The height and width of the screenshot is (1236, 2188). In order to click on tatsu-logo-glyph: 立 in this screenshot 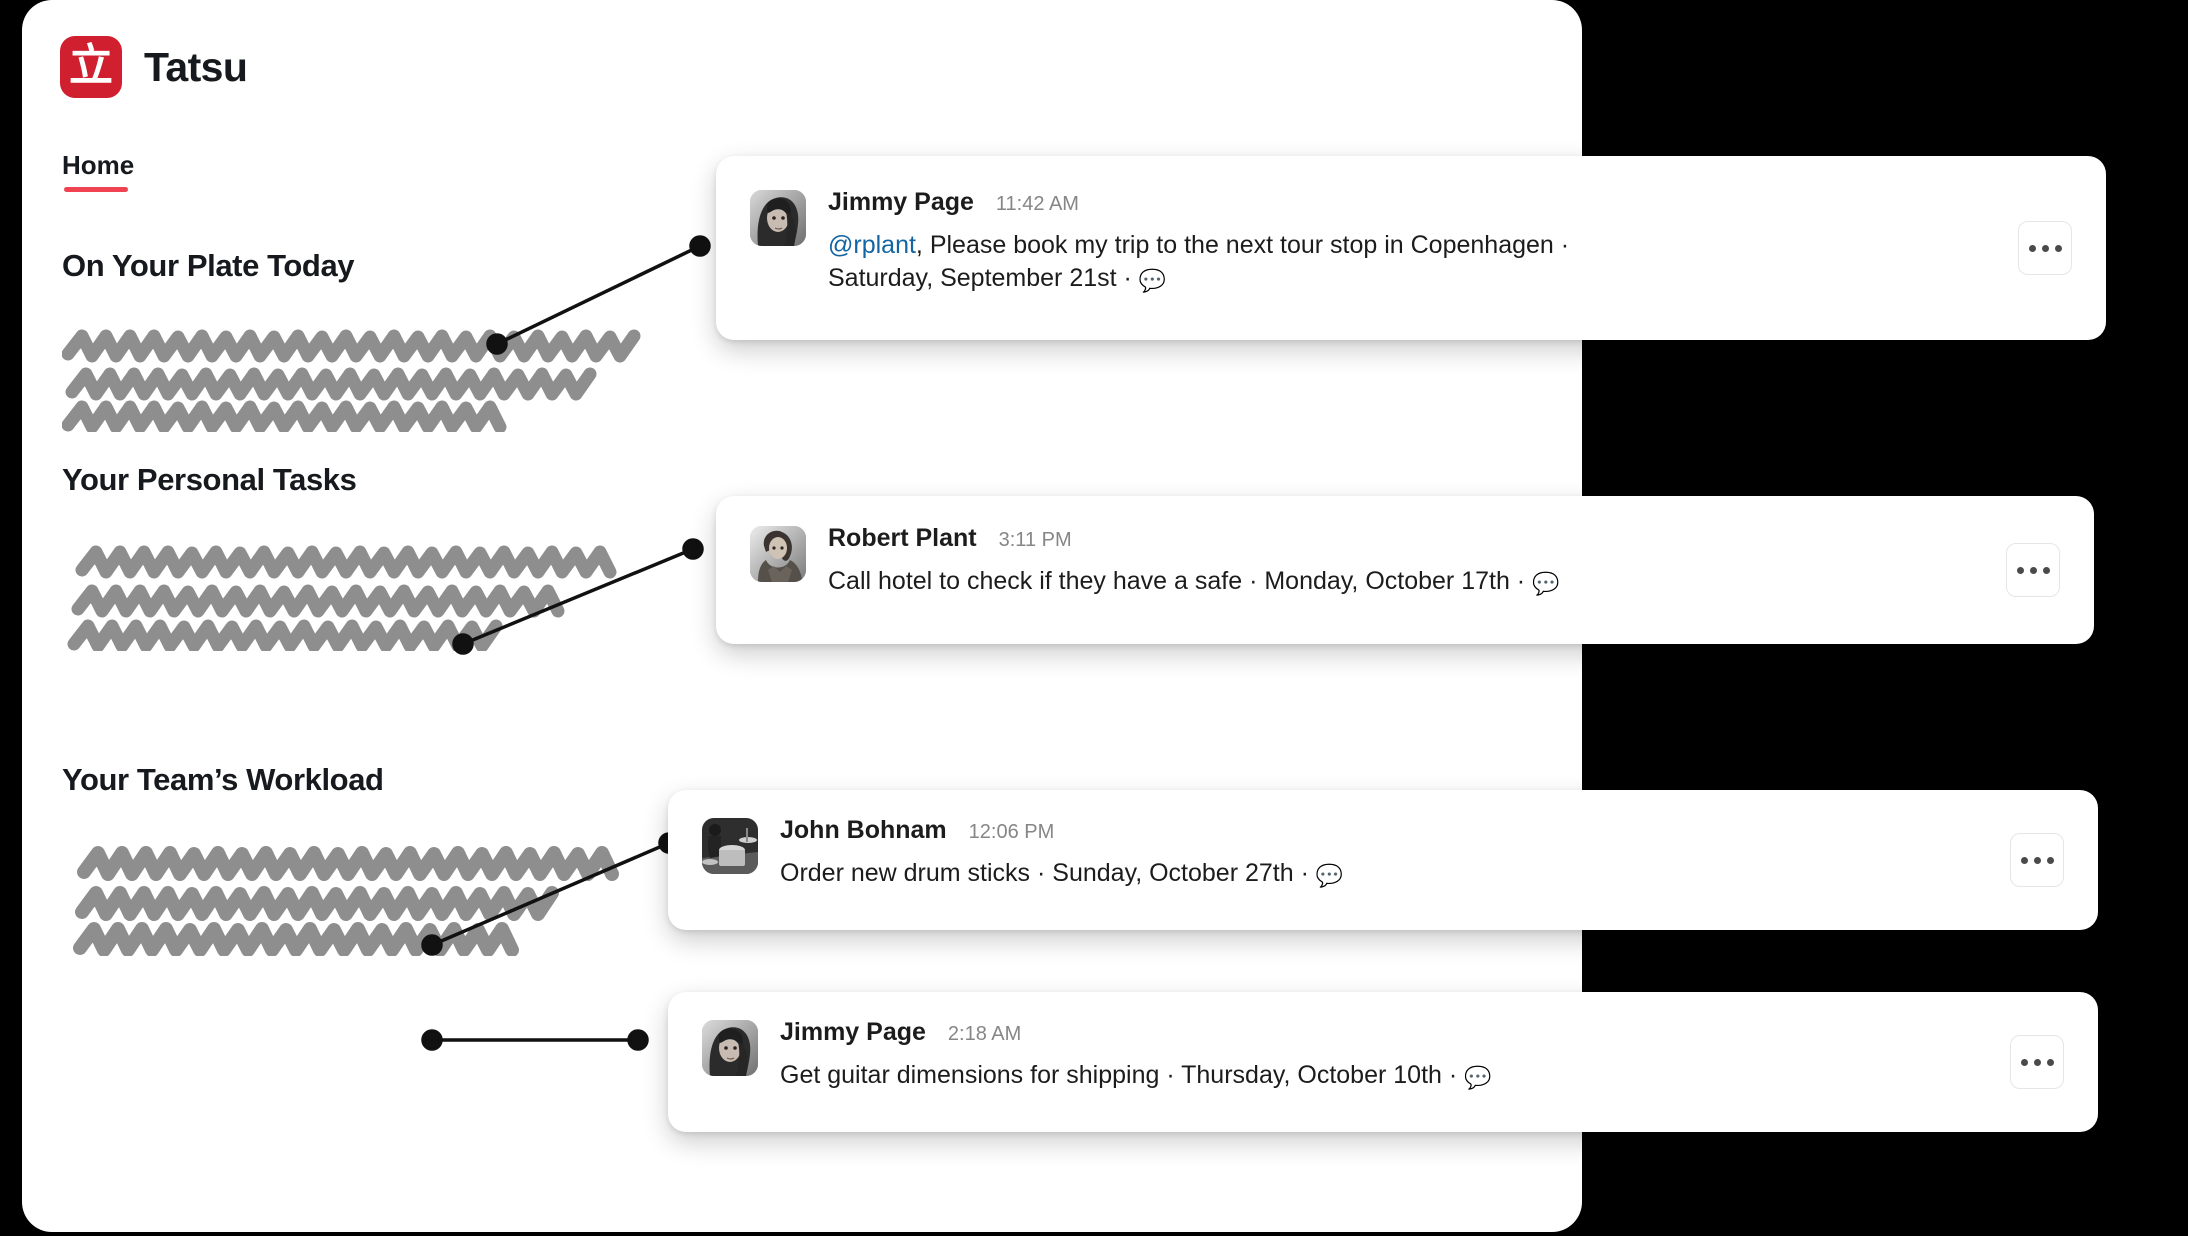, I will do `click(91, 65)`.